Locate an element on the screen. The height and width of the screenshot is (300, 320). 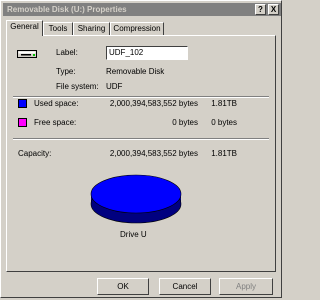
capacity-size: 1.81TB is located at coordinates (224, 153).